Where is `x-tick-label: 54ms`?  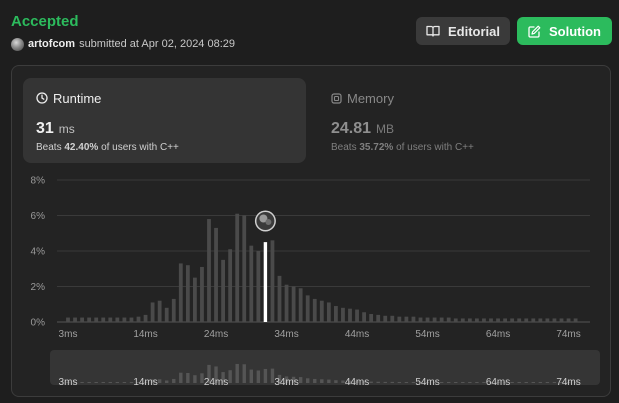 x-tick-label: 54ms is located at coordinates (427, 334).